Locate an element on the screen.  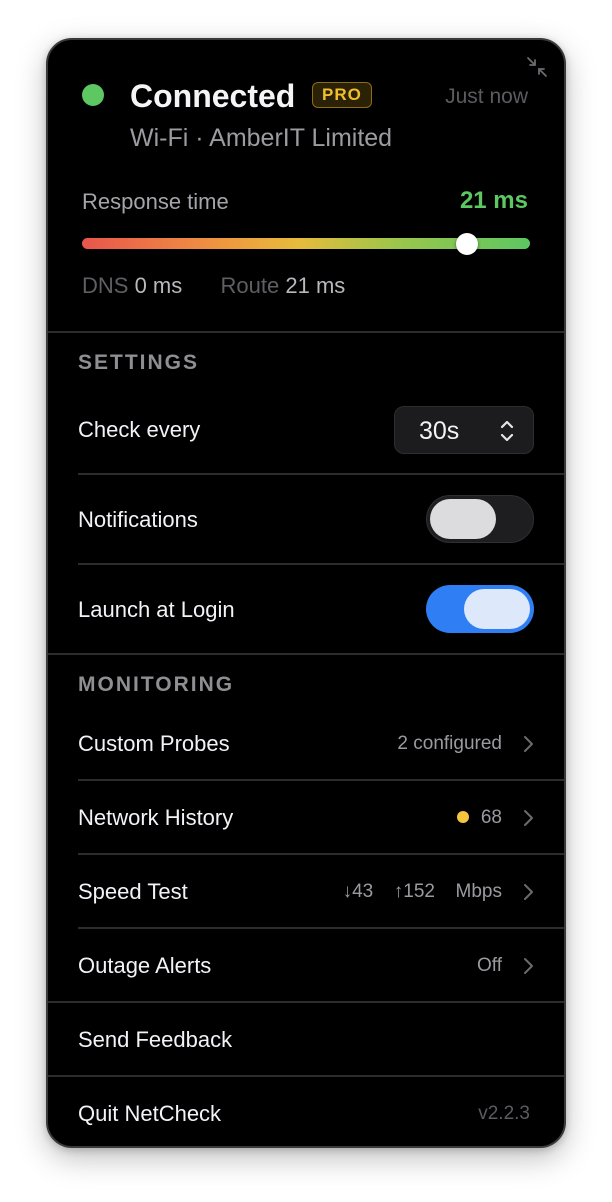
network-history-row: Network History 68 is located at coordinates (306, 816).